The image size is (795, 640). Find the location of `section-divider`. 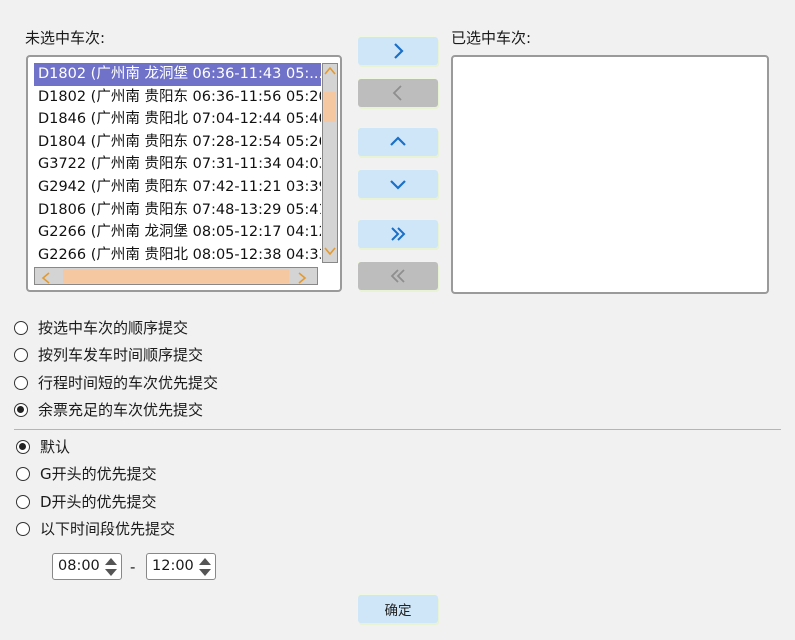

section-divider is located at coordinates (397, 429).